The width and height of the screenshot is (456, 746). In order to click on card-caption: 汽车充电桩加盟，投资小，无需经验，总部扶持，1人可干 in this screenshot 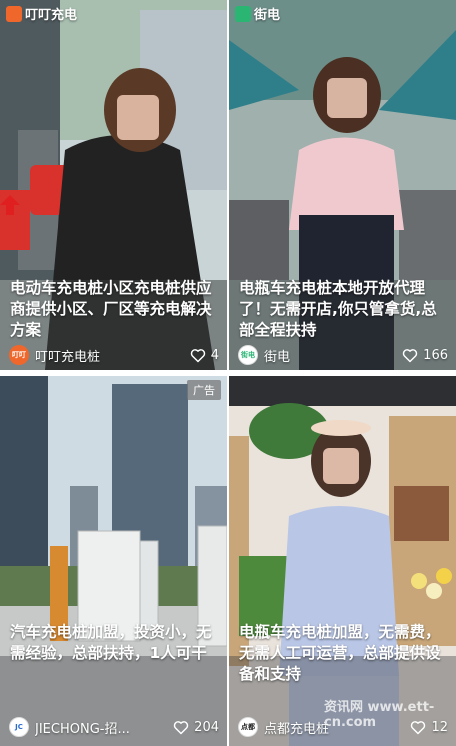, I will do `click(111, 642)`.